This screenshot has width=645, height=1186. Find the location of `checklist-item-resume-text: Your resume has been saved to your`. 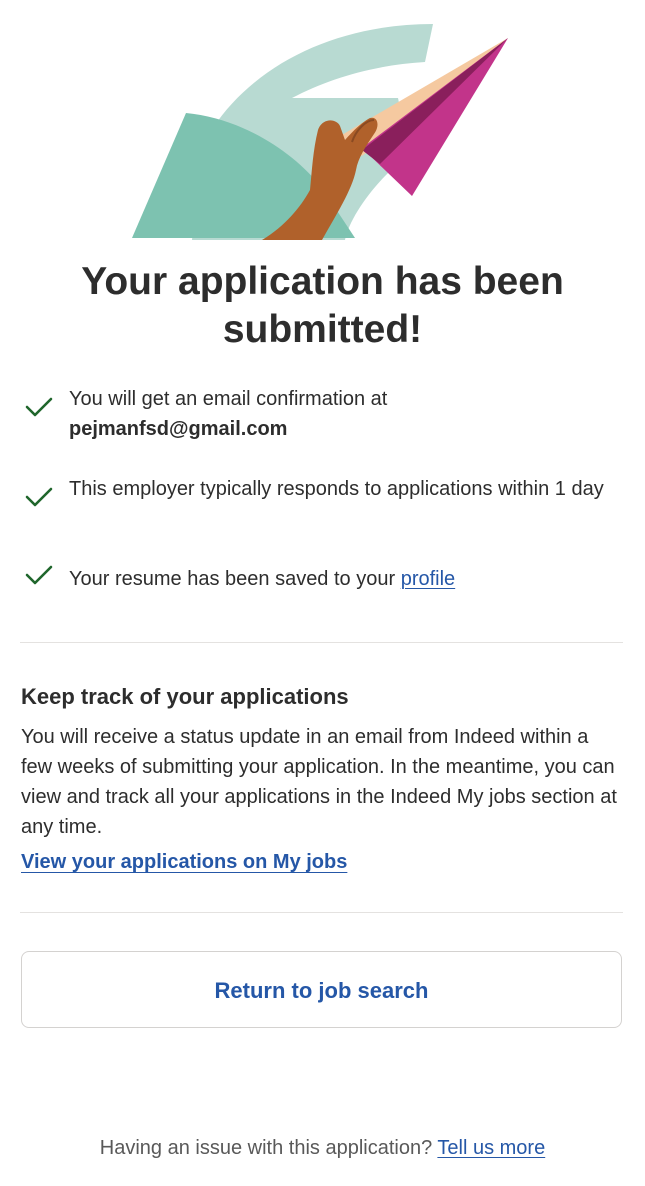

checklist-item-resume-text: Your resume has been saved to your is located at coordinates (235, 579).